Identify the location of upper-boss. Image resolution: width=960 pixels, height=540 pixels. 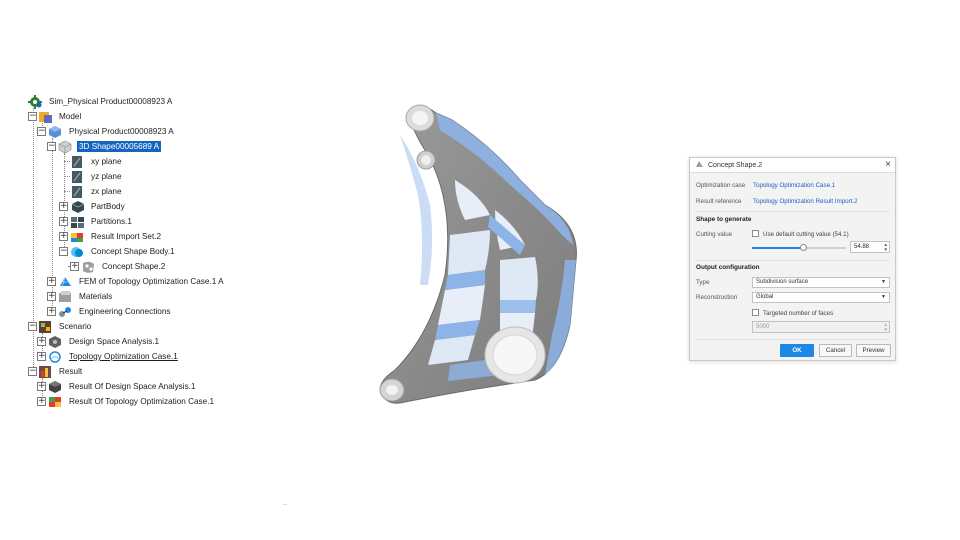
(426, 160).